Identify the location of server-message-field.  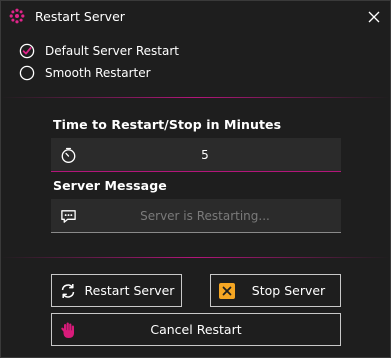
(196, 216).